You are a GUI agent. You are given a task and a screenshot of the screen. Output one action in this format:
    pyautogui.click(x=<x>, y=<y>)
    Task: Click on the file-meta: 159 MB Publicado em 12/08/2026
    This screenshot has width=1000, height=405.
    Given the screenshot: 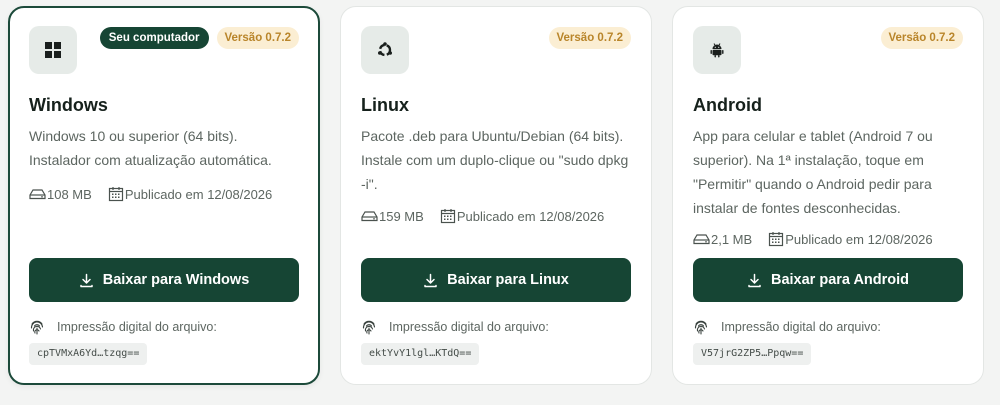 What is the action you would take?
    pyautogui.click(x=482, y=216)
    